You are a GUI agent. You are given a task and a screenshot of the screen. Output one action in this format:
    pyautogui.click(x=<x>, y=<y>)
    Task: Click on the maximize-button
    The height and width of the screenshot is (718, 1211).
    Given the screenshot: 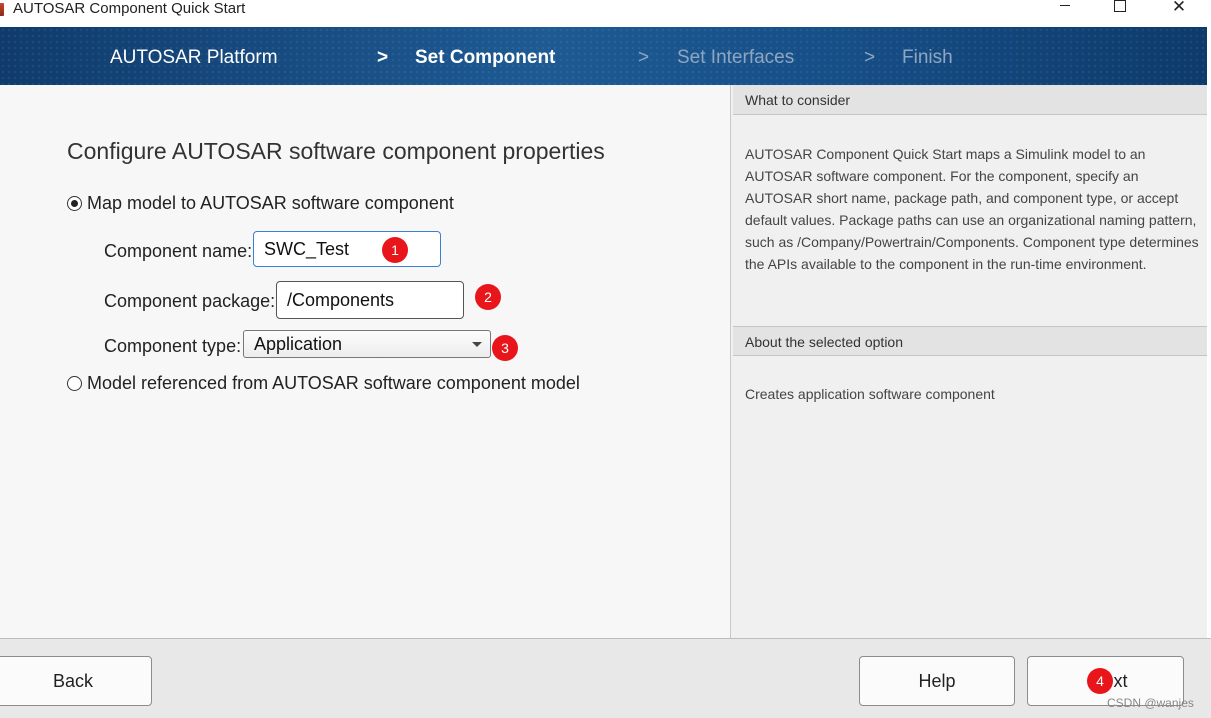 What is the action you would take?
    pyautogui.click(x=1120, y=8)
    